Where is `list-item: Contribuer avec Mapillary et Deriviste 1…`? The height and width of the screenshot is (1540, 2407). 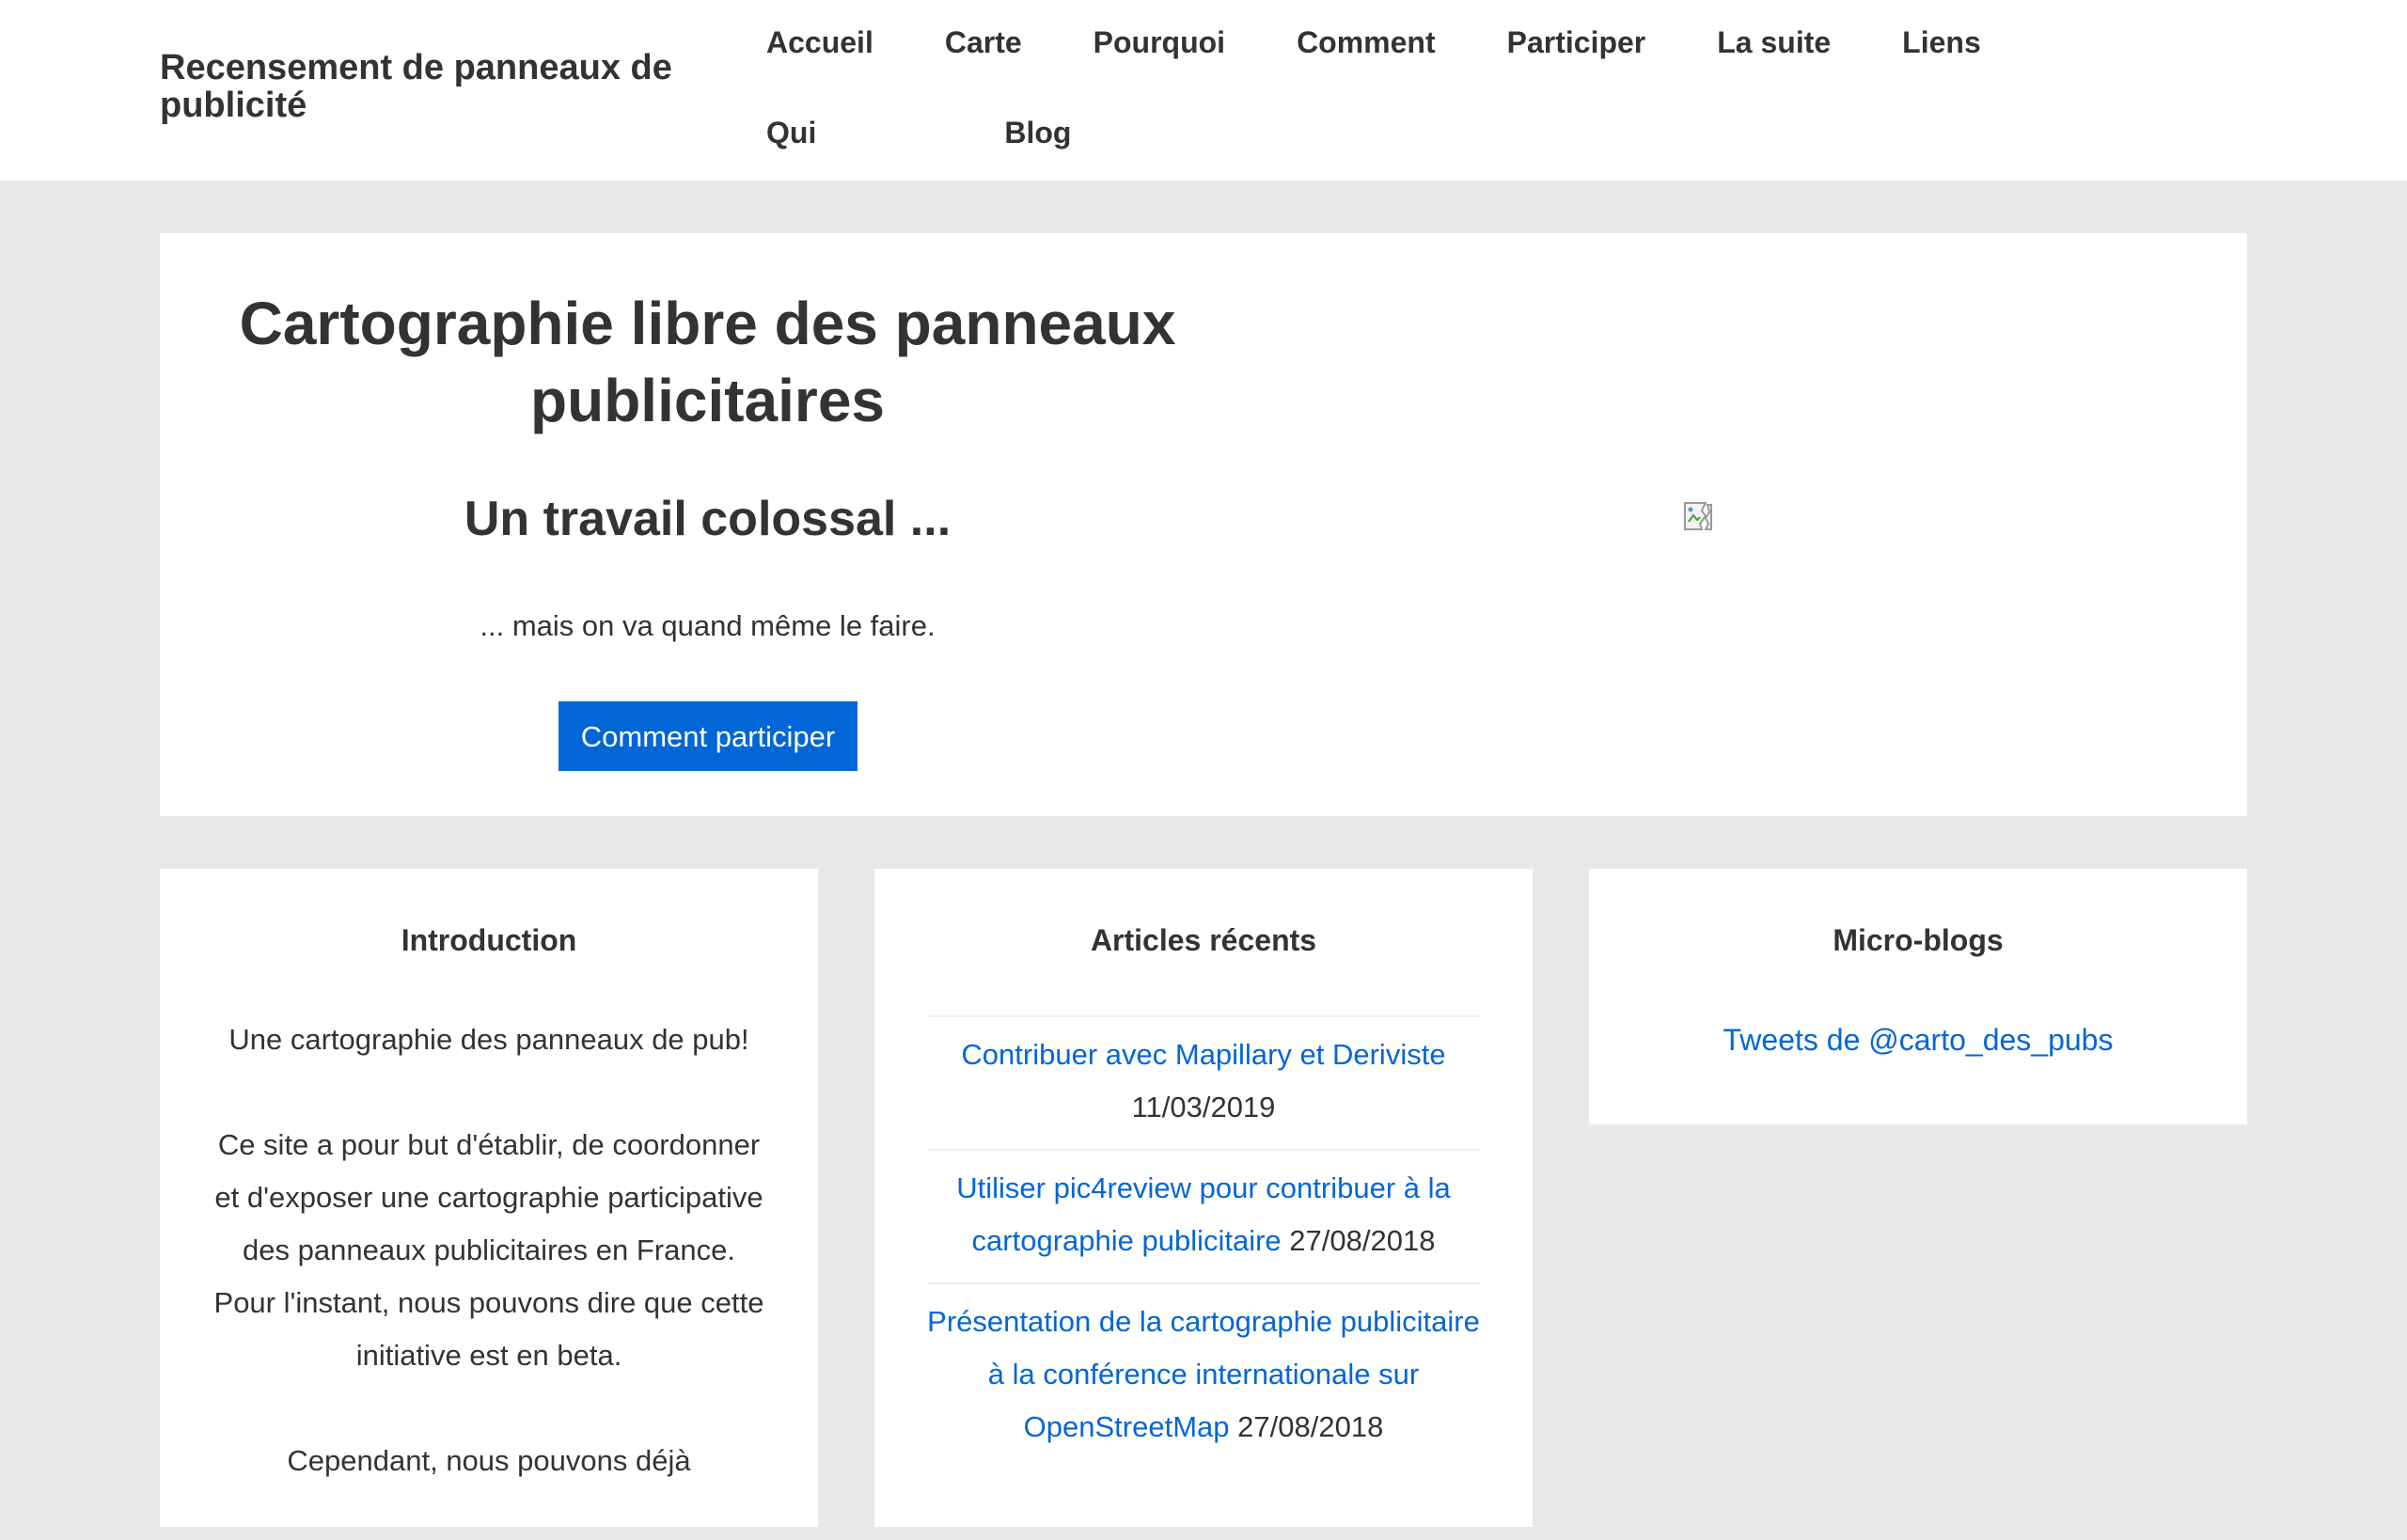
list-item: Contribuer avec Mapillary et Deriviste 1… is located at coordinates (1203, 1082).